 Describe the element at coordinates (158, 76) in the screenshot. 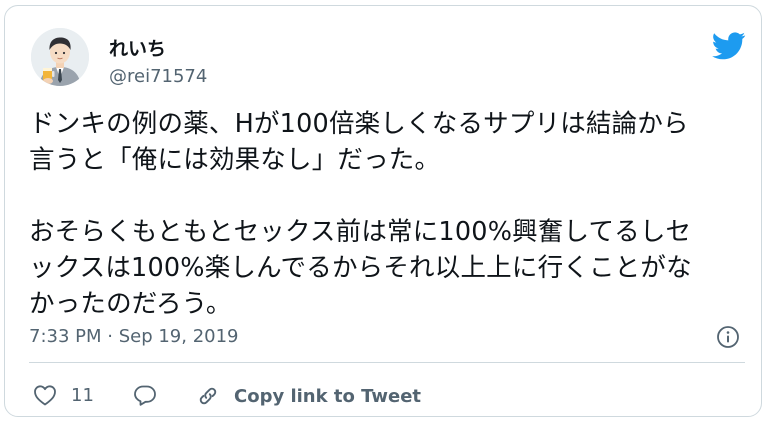

I see `user-handle: @rei71574` at that location.